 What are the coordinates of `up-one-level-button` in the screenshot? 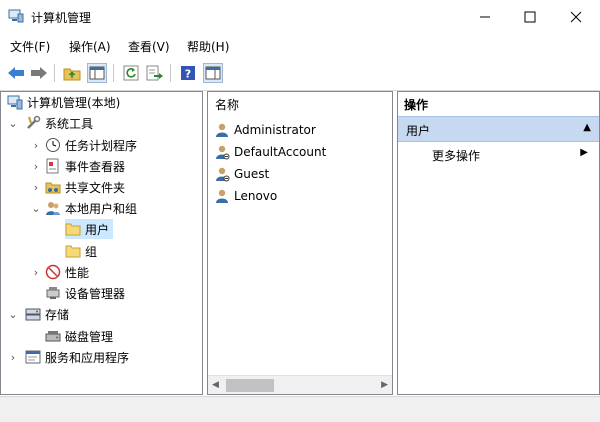 It's located at (72, 73).